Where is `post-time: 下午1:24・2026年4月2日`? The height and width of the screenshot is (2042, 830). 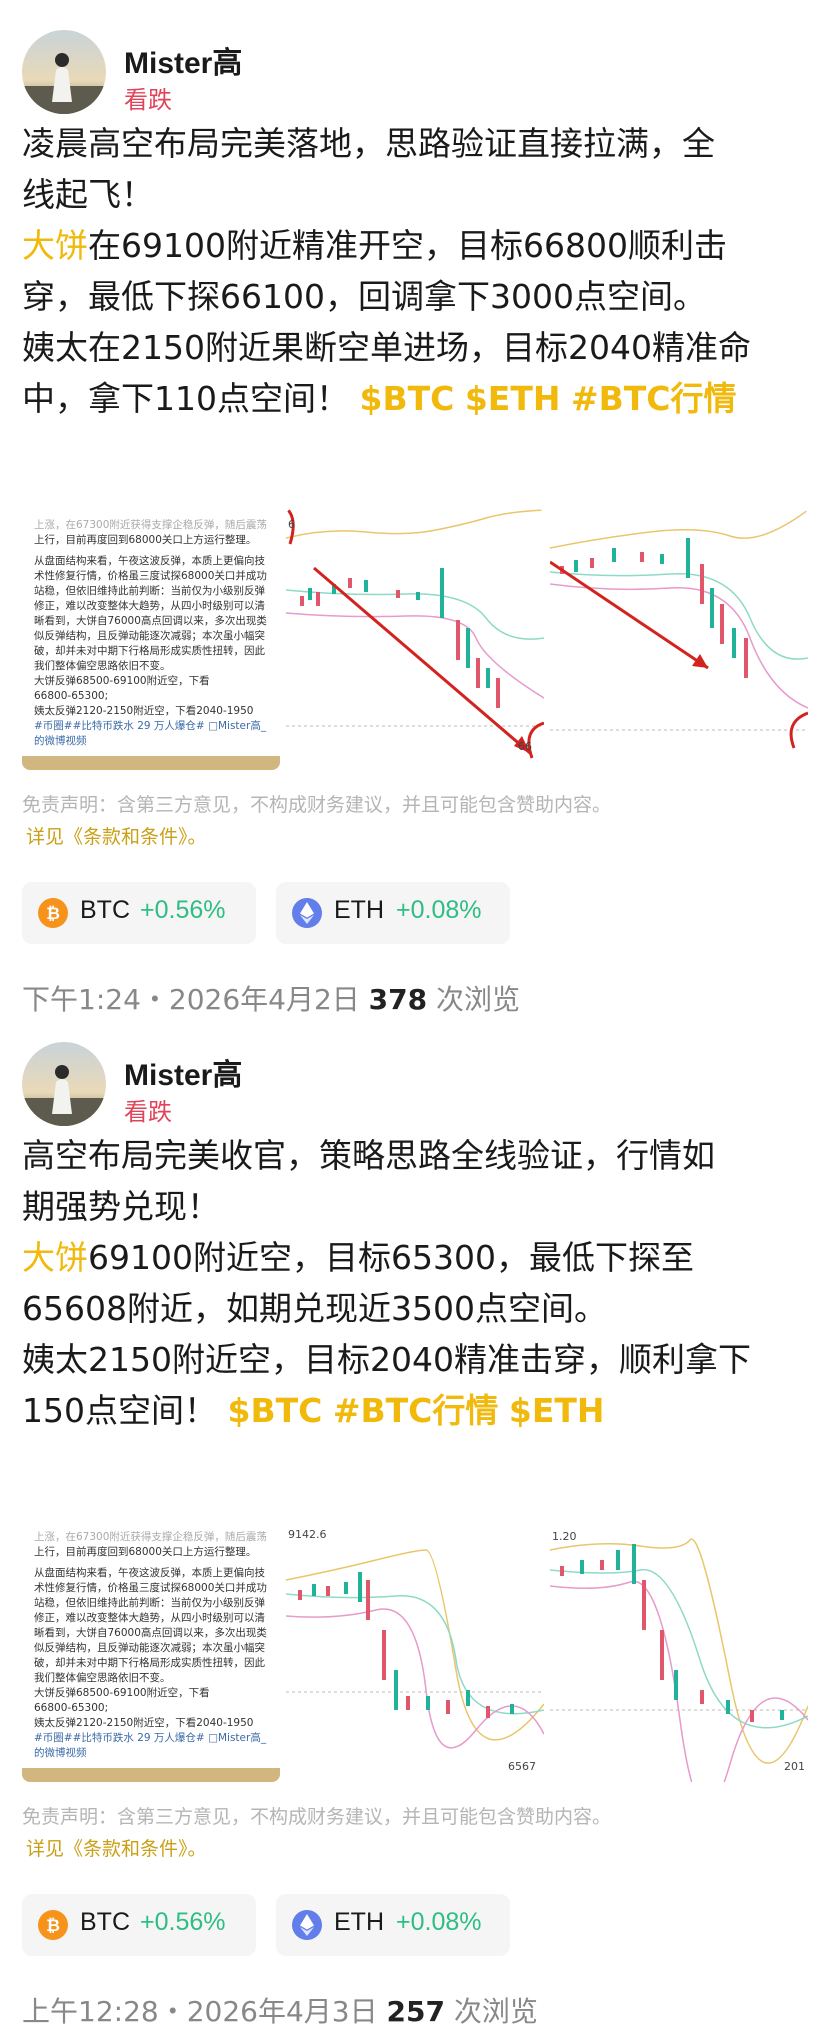
post-time: 下午1:24・2026年4月2日 is located at coordinates (191, 999).